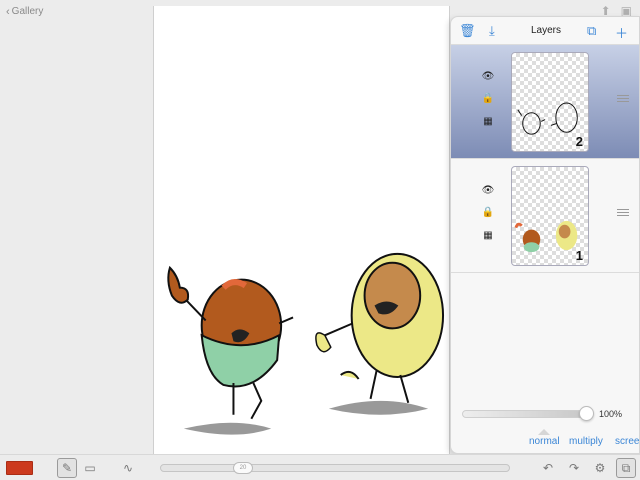 The height and width of the screenshot is (480, 640). Describe the element at coordinates (586, 413) in the screenshot. I see `opacity-knob` at that location.